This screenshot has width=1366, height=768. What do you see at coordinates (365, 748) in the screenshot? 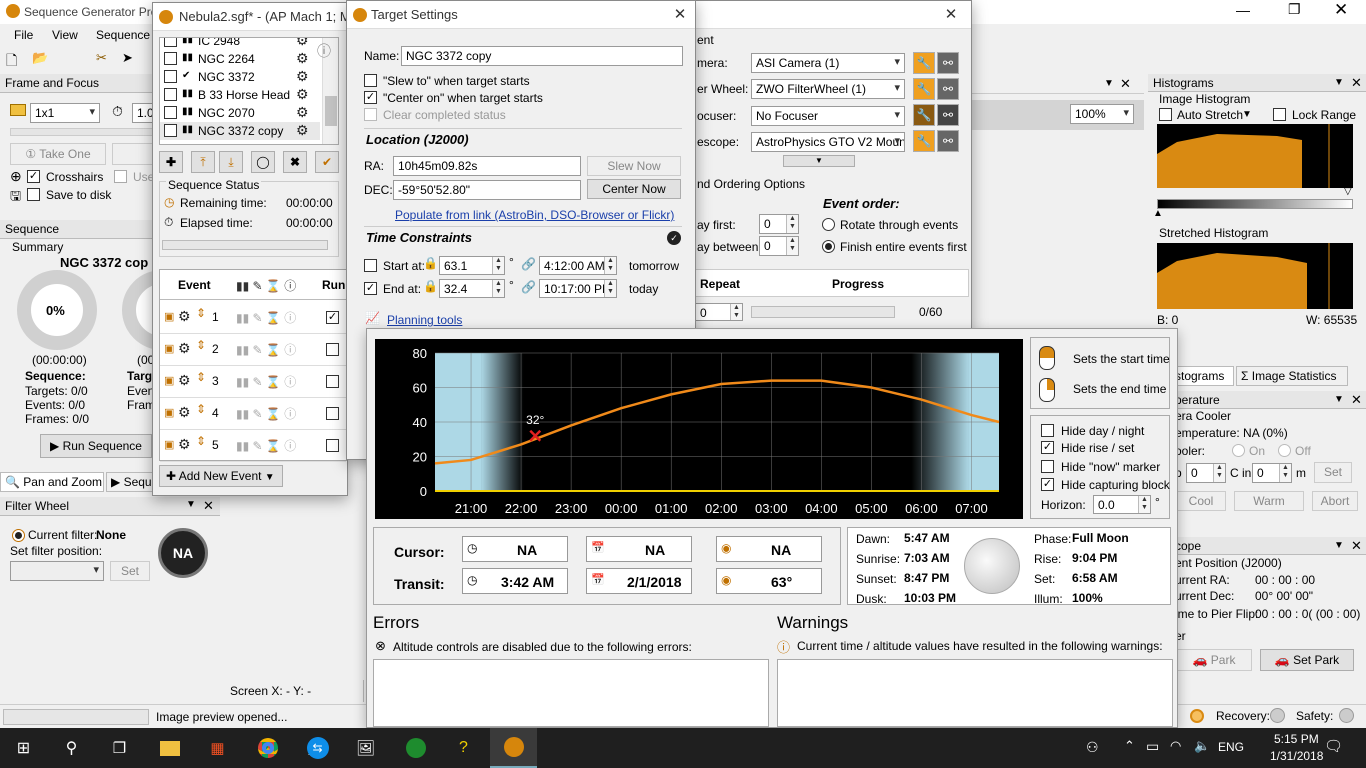
I see `photo-app-button: 🖼` at bounding box center [365, 748].